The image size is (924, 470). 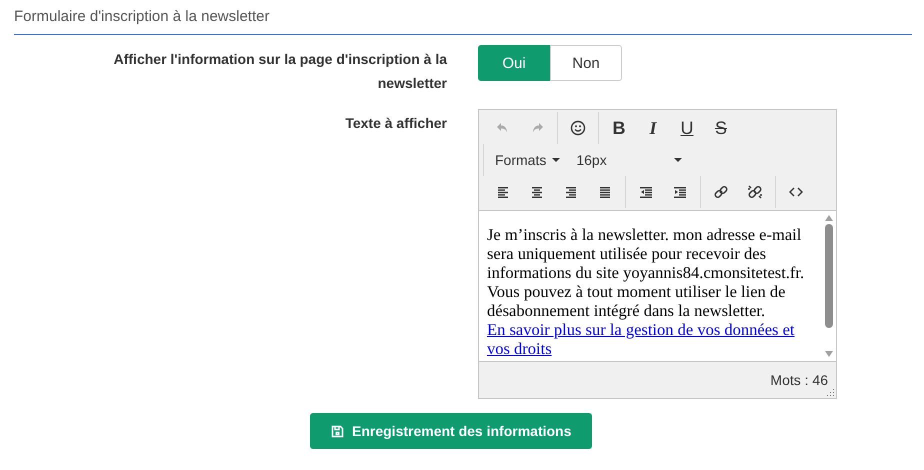 I want to click on emoji-icon, so click(x=578, y=128).